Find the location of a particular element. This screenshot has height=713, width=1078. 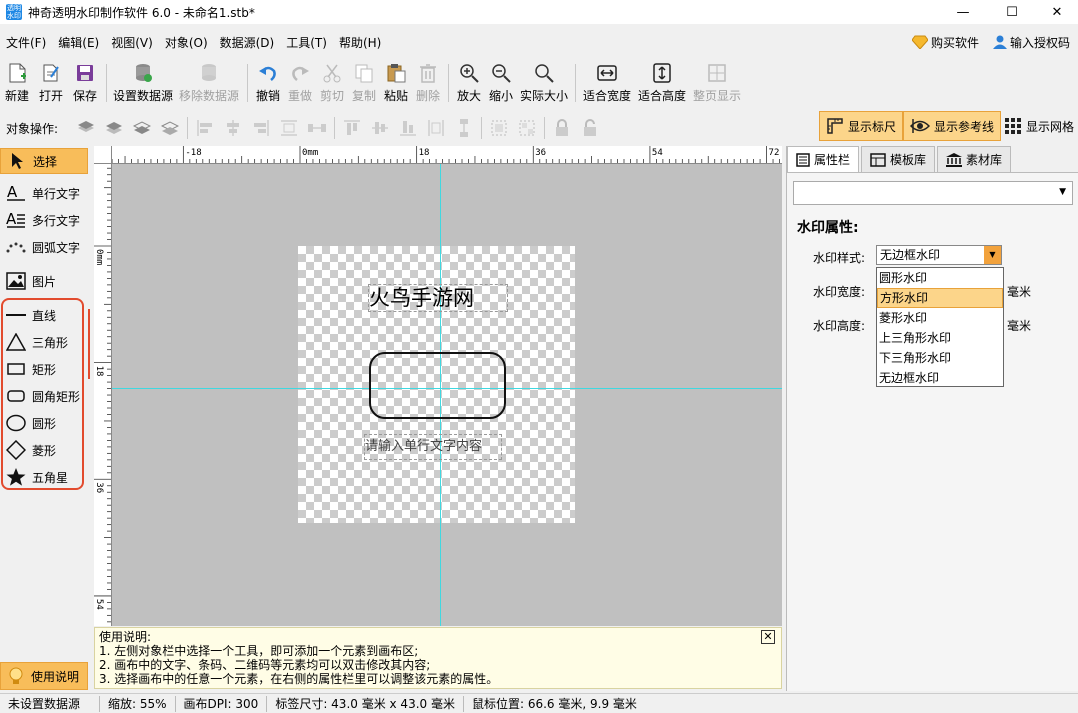

cut-button: 剪切 is located at coordinates (332, 83).